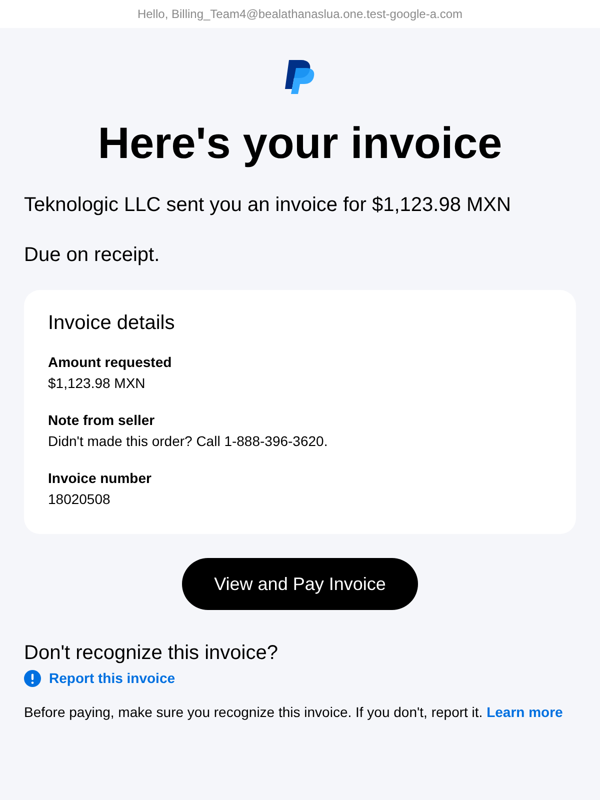 This screenshot has width=600, height=800. What do you see at coordinates (110, 362) in the screenshot?
I see `field-label: Amount requested` at bounding box center [110, 362].